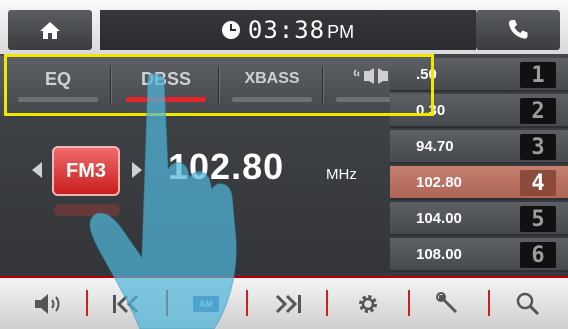 This screenshot has height=329, width=568. Describe the element at coordinates (479, 219) in the screenshot. I see `preset-item: 104.00 5` at that location.